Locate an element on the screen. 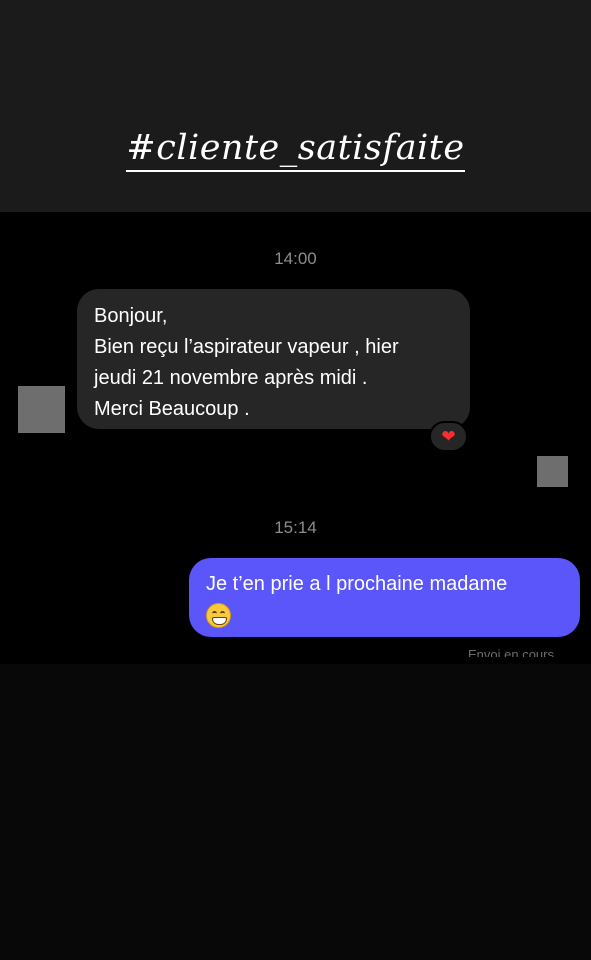 Image resolution: width=591 pixels, height=960 pixels. message-line: Je t’en prie a l prochaine madame is located at coordinates (357, 584).